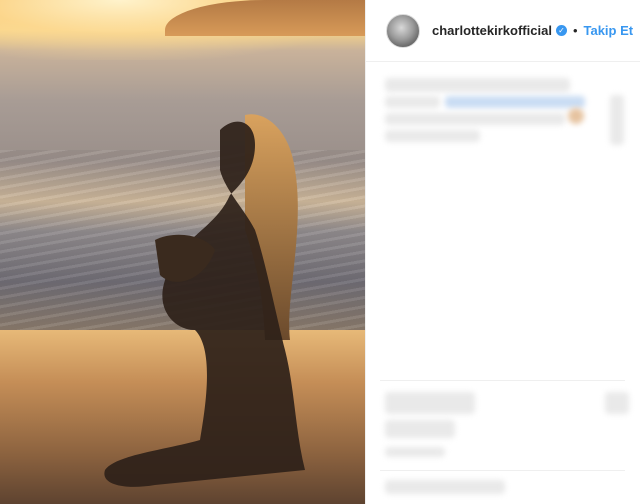 This screenshot has height=504, width=640. Describe the element at coordinates (502, 470) in the screenshot. I see `comment-divider` at that location.